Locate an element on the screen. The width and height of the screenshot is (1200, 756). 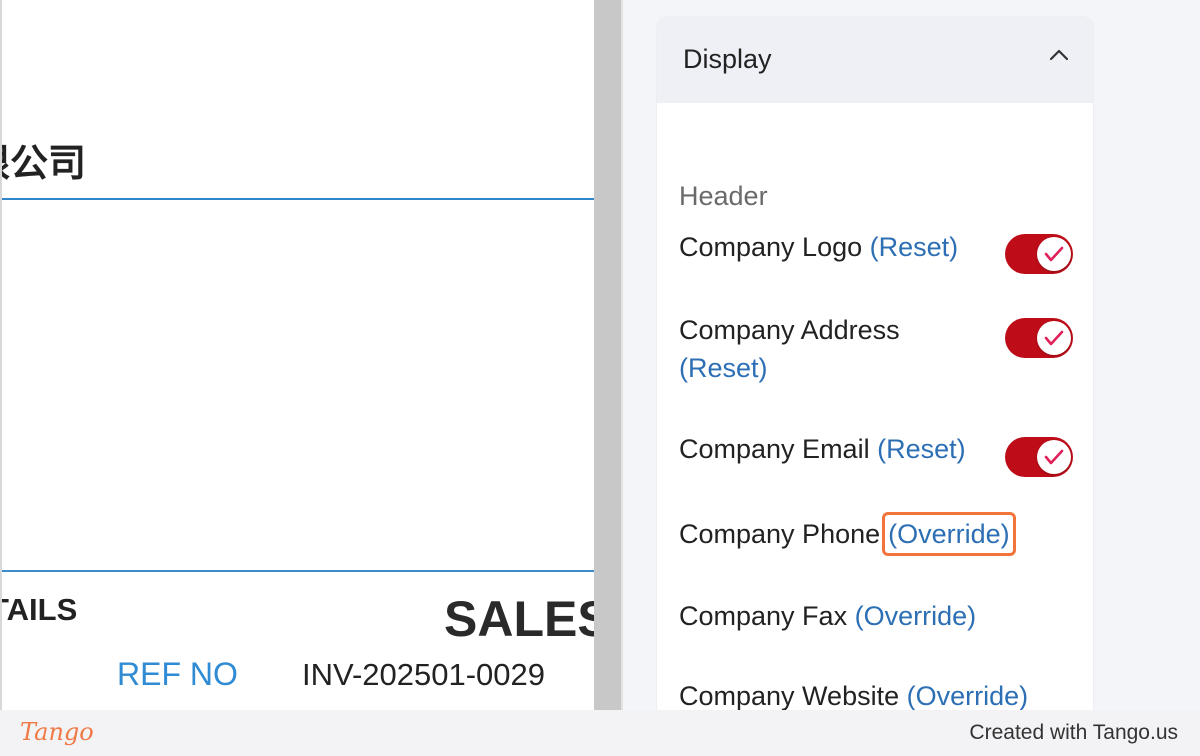
company-email-toggle is located at coordinates (1039, 457).